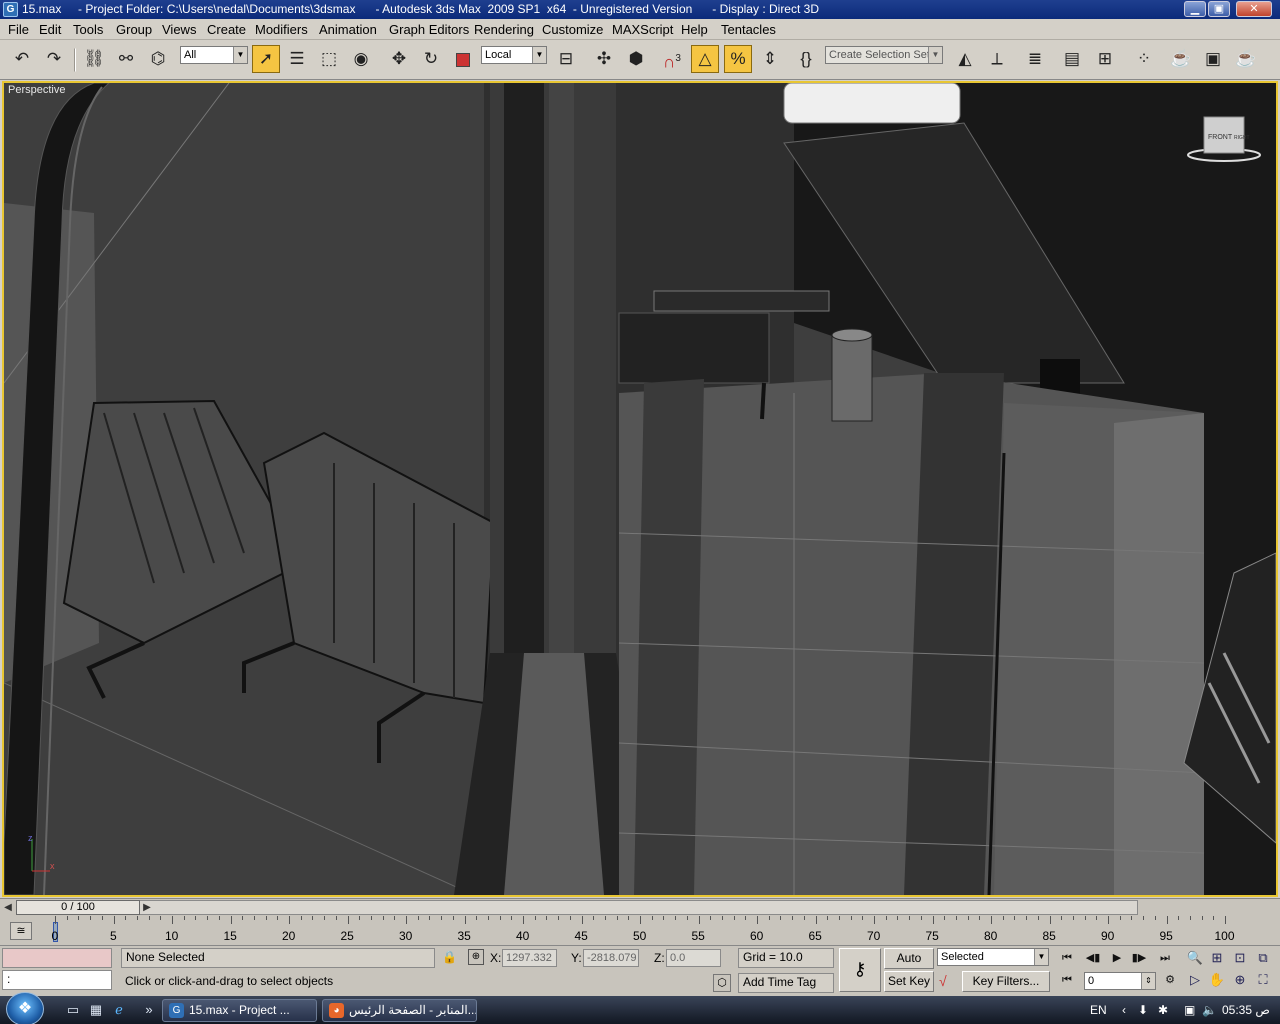 Image resolution: width=1280 pixels, height=1024 pixels. What do you see at coordinates (738, 59) in the screenshot?
I see `percent-snap-icon: %` at bounding box center [738, 59].